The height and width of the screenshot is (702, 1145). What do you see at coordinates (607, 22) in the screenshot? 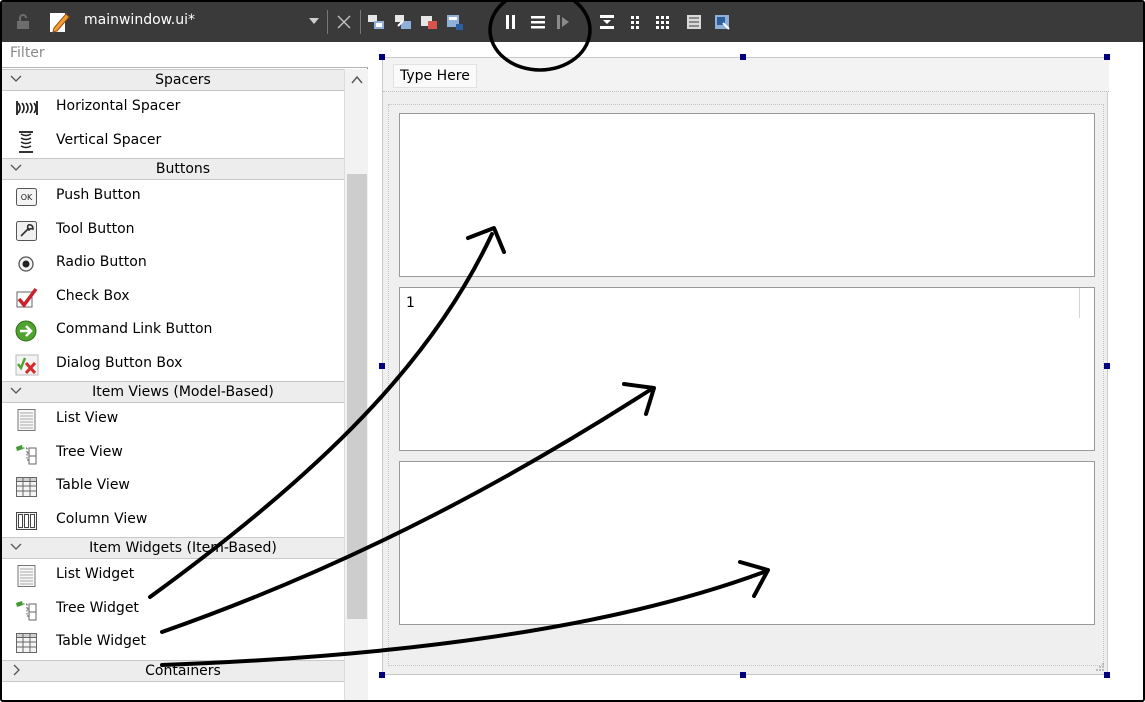
I see `lay-out-vertical-splitter-icon` at bounding box center [607, 22].